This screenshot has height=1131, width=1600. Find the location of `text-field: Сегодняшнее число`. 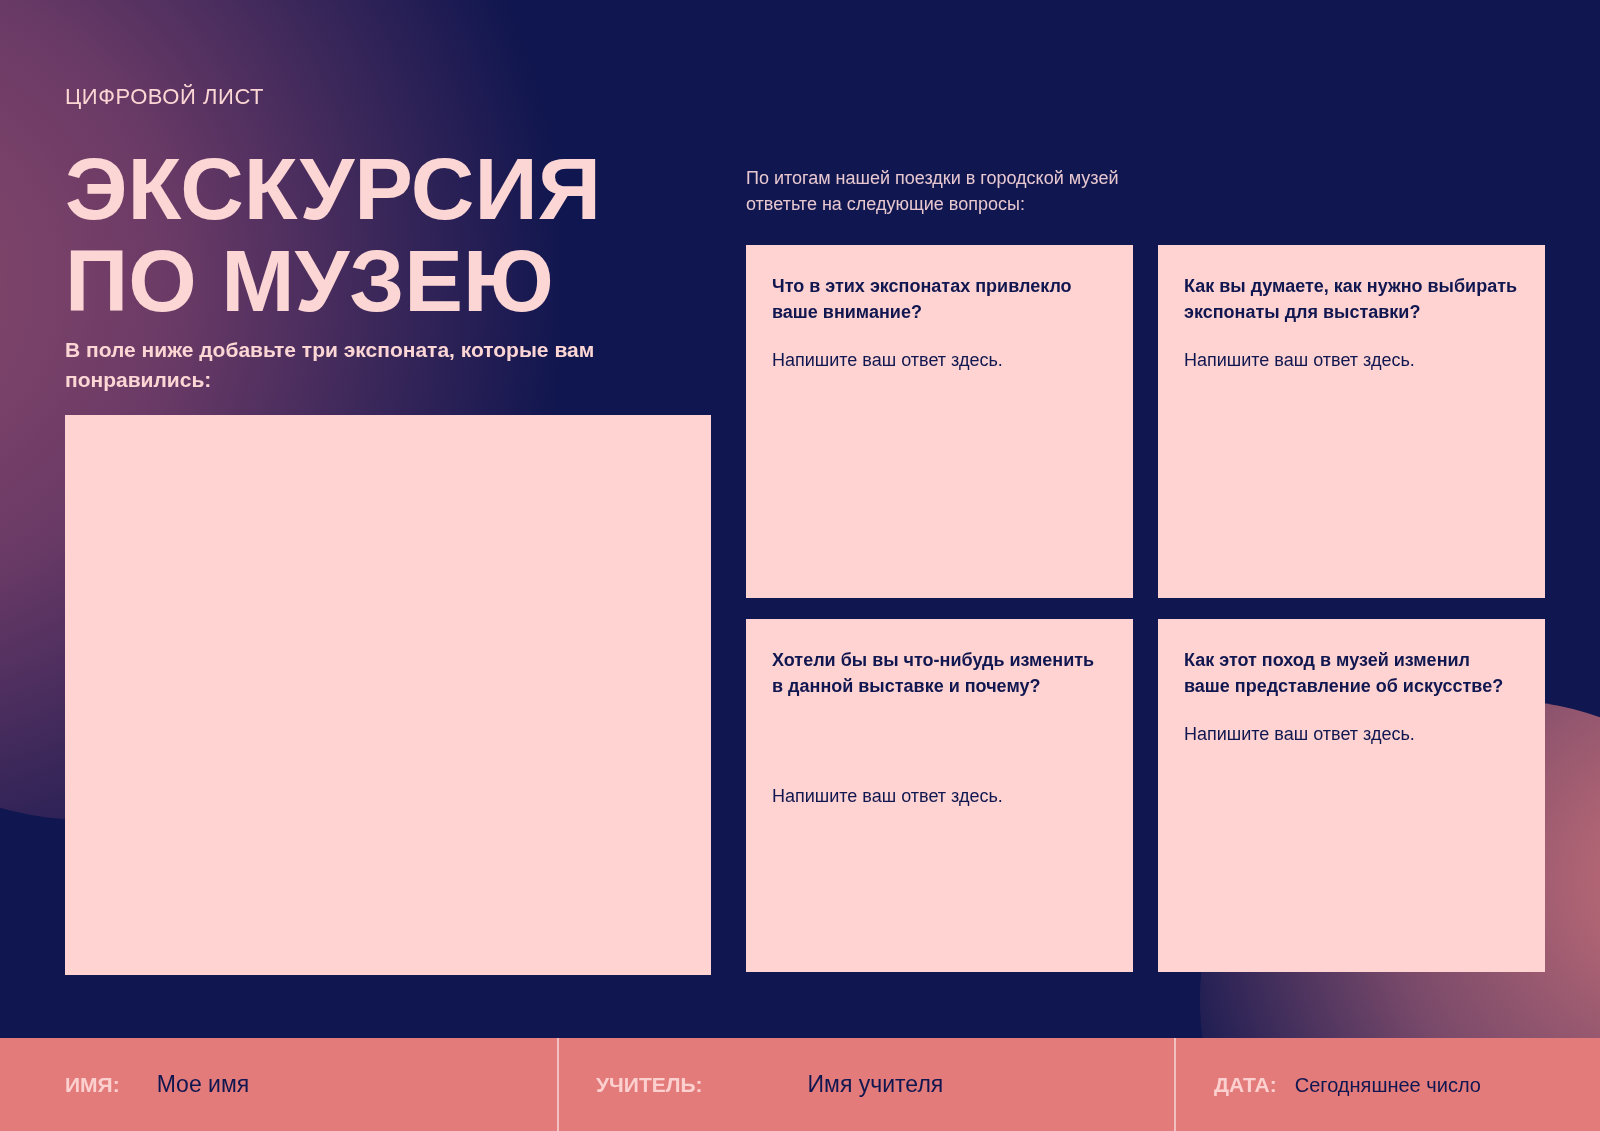

text-field: Сегодняшнее число is located at coordinates (1404, 1084).